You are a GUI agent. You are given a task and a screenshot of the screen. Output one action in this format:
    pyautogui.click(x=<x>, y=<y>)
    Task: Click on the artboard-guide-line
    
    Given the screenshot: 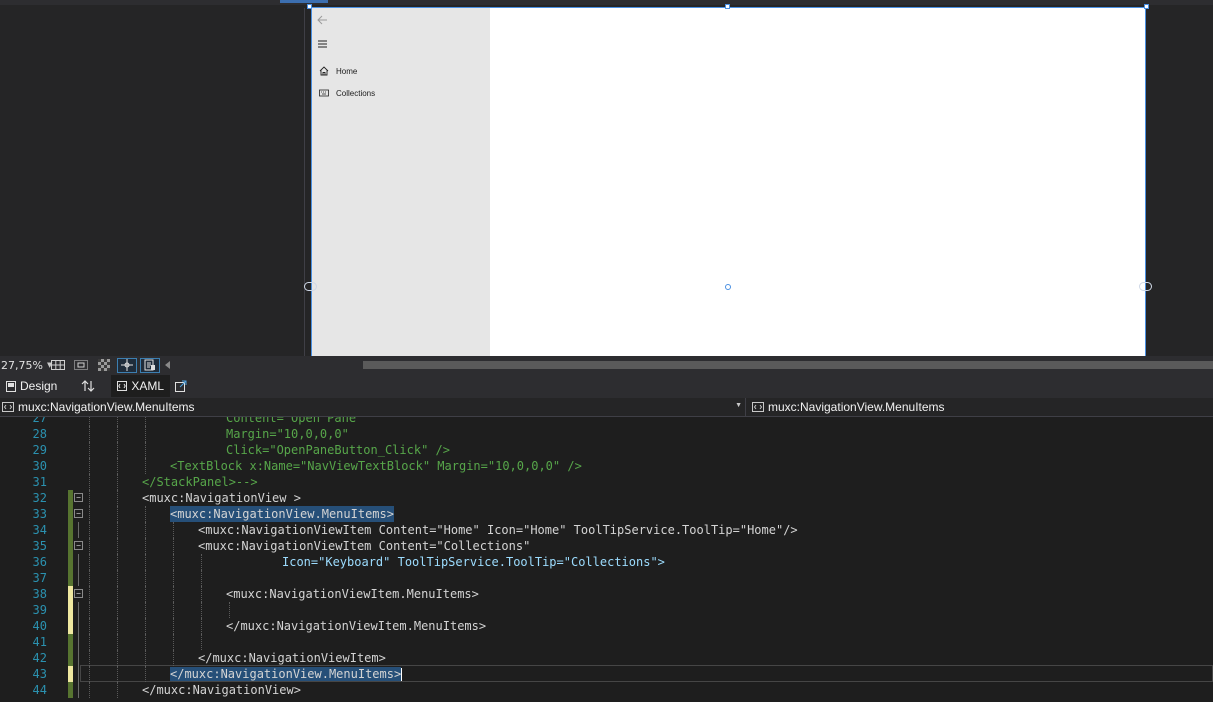 What is the action you would take?
    pyautogui.click(x=304, y=182)
    